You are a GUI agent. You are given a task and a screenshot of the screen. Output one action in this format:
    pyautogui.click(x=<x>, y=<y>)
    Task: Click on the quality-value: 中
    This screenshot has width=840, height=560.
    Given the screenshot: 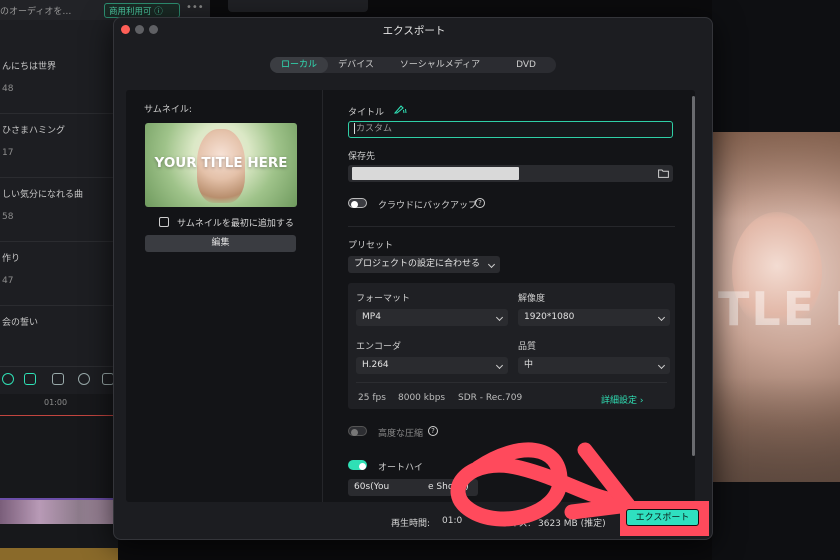 What is the action you would take?
    pyautogui.click(x=529, y=365)
    